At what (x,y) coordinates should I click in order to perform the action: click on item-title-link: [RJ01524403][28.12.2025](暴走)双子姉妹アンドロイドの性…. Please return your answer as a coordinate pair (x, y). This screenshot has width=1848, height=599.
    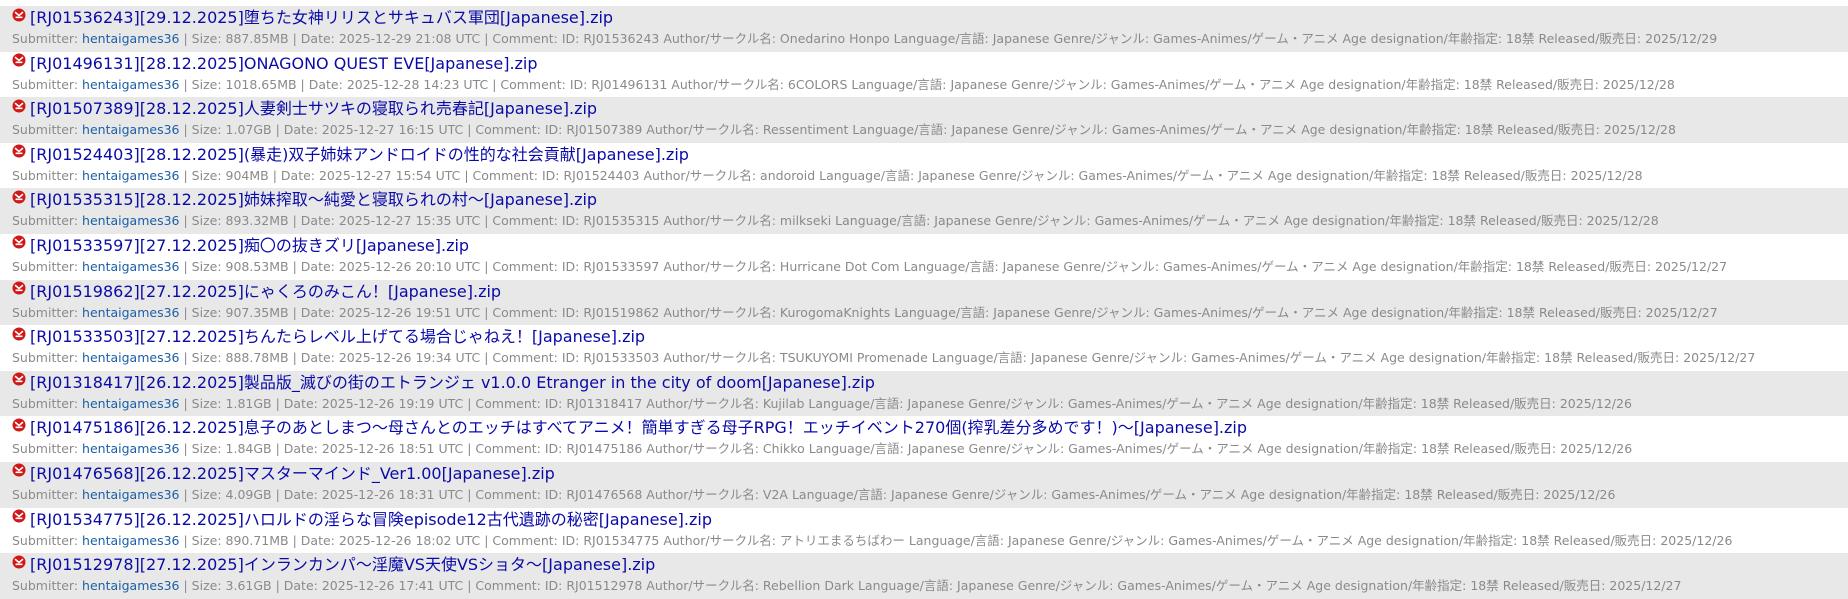
    Looking at the image, I should click on (359, 154).